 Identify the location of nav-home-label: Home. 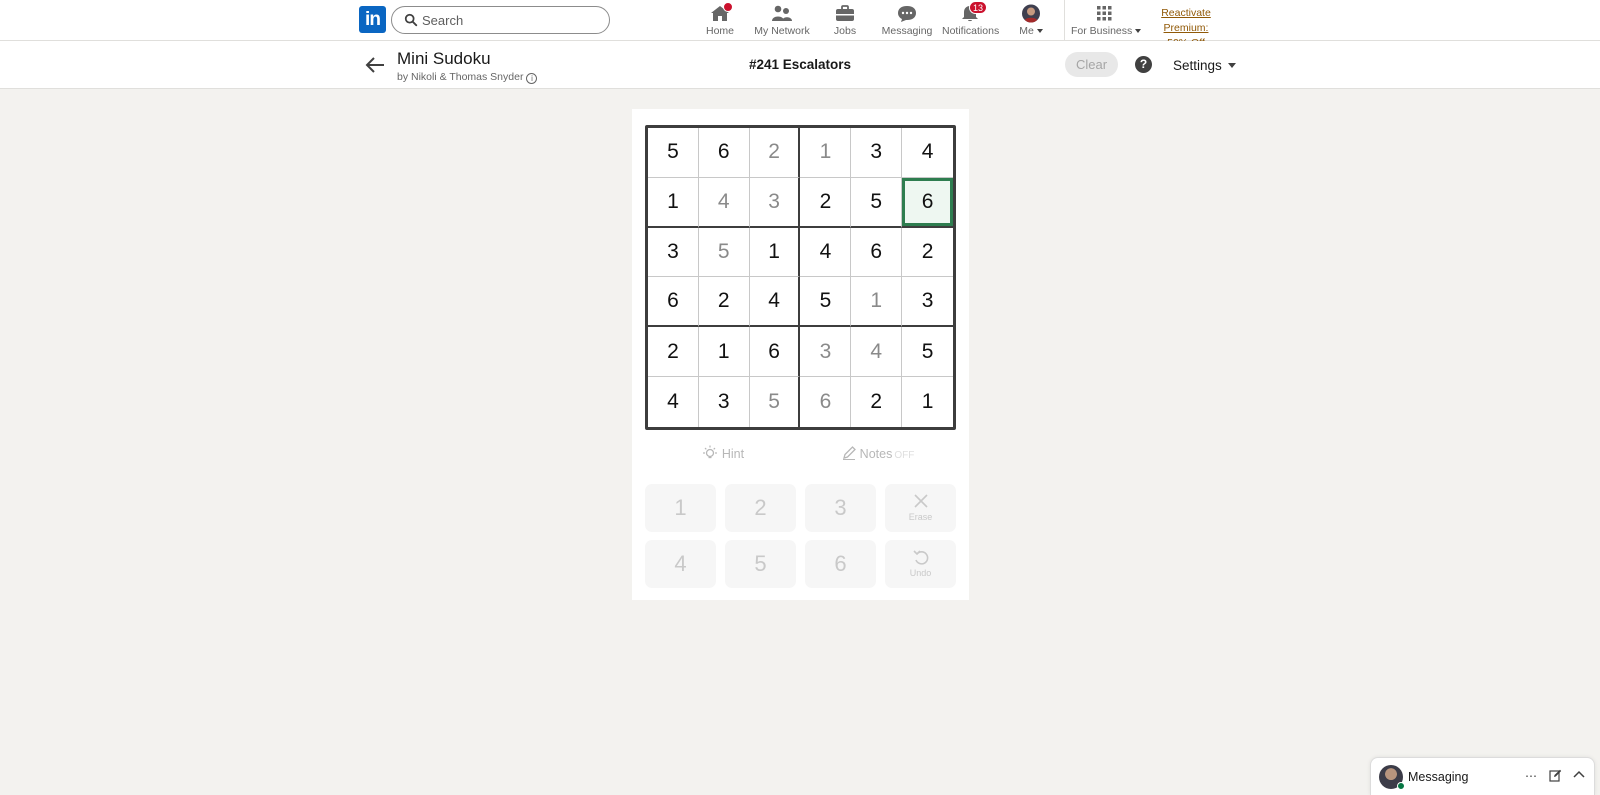
(719, 31).